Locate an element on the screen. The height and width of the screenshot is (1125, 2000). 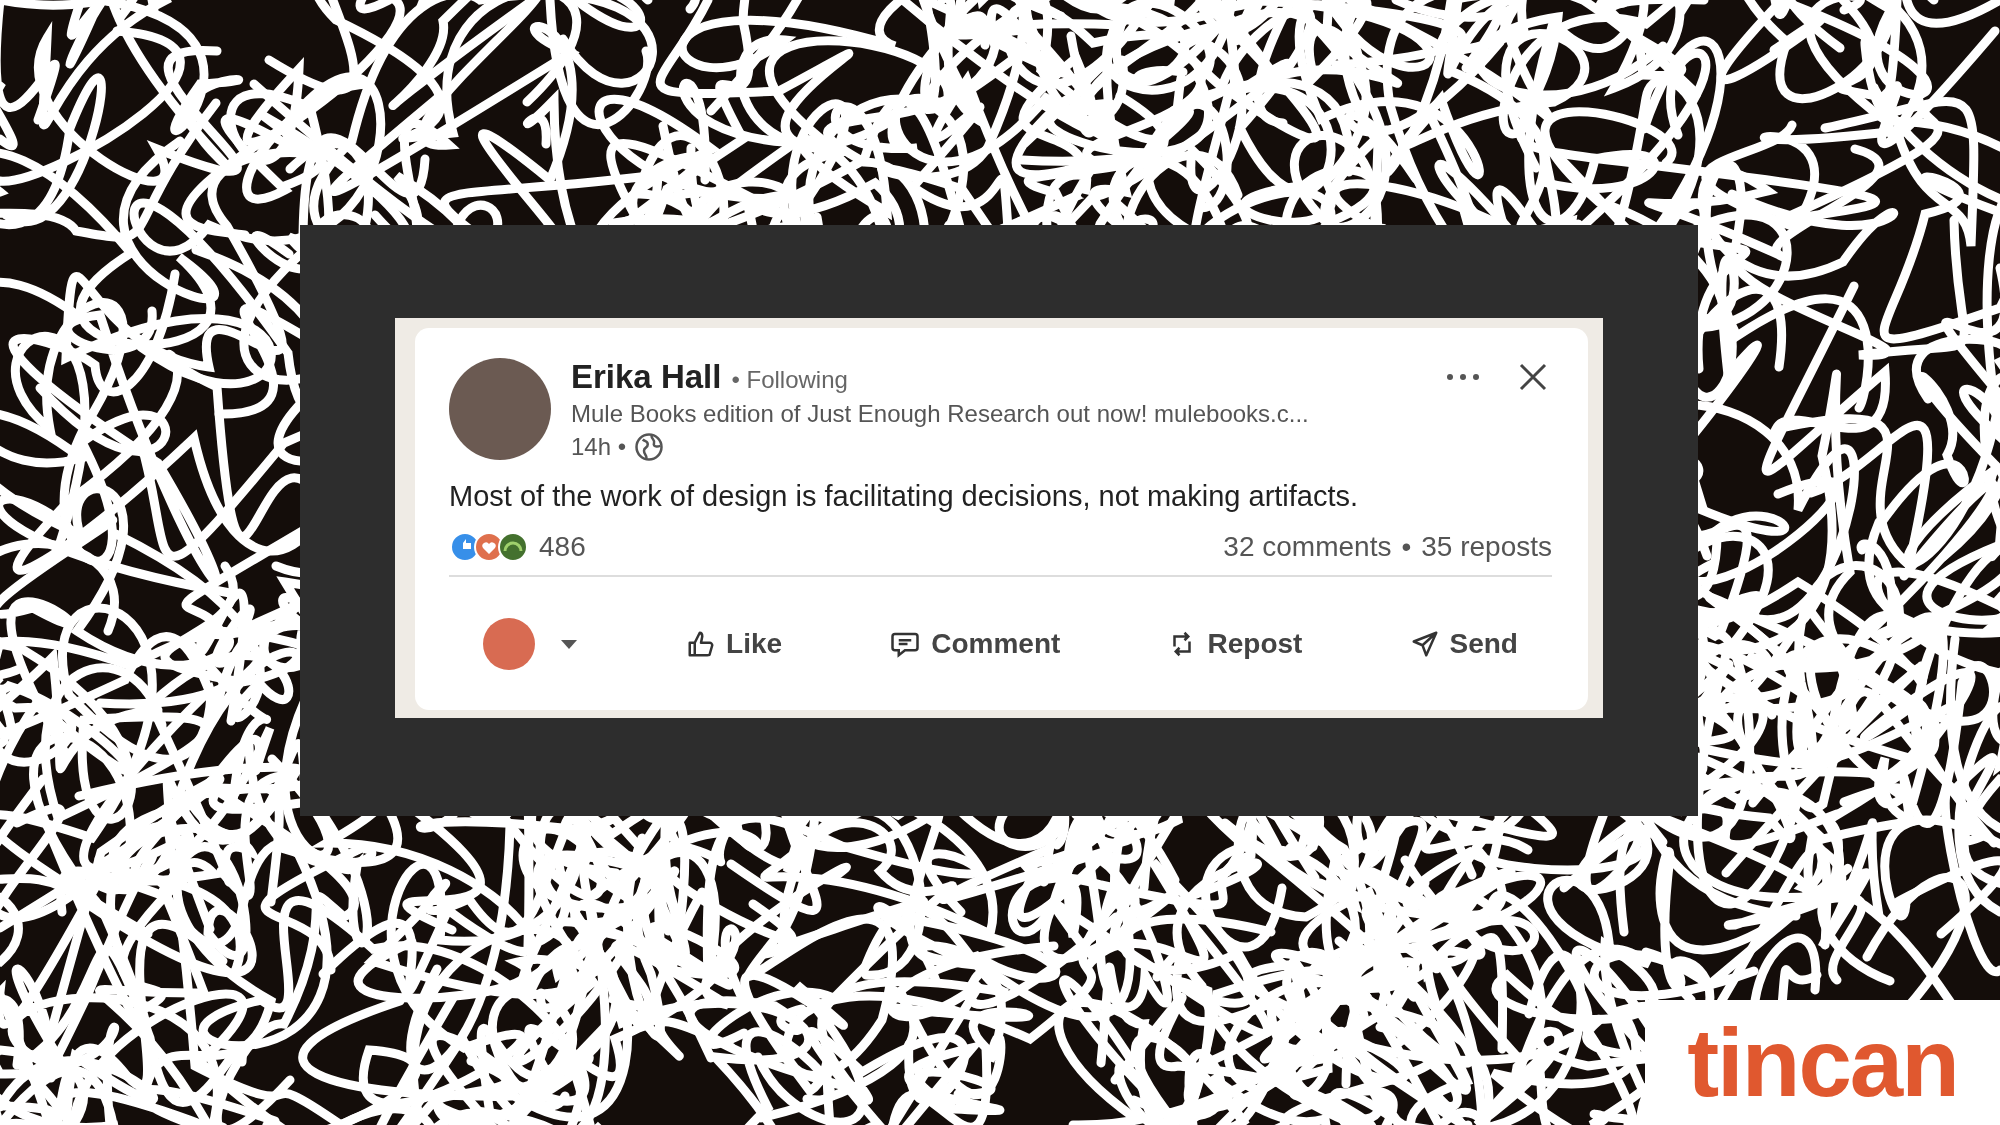
stats-link: 35 reposts is located at coordinates (1486, 547).